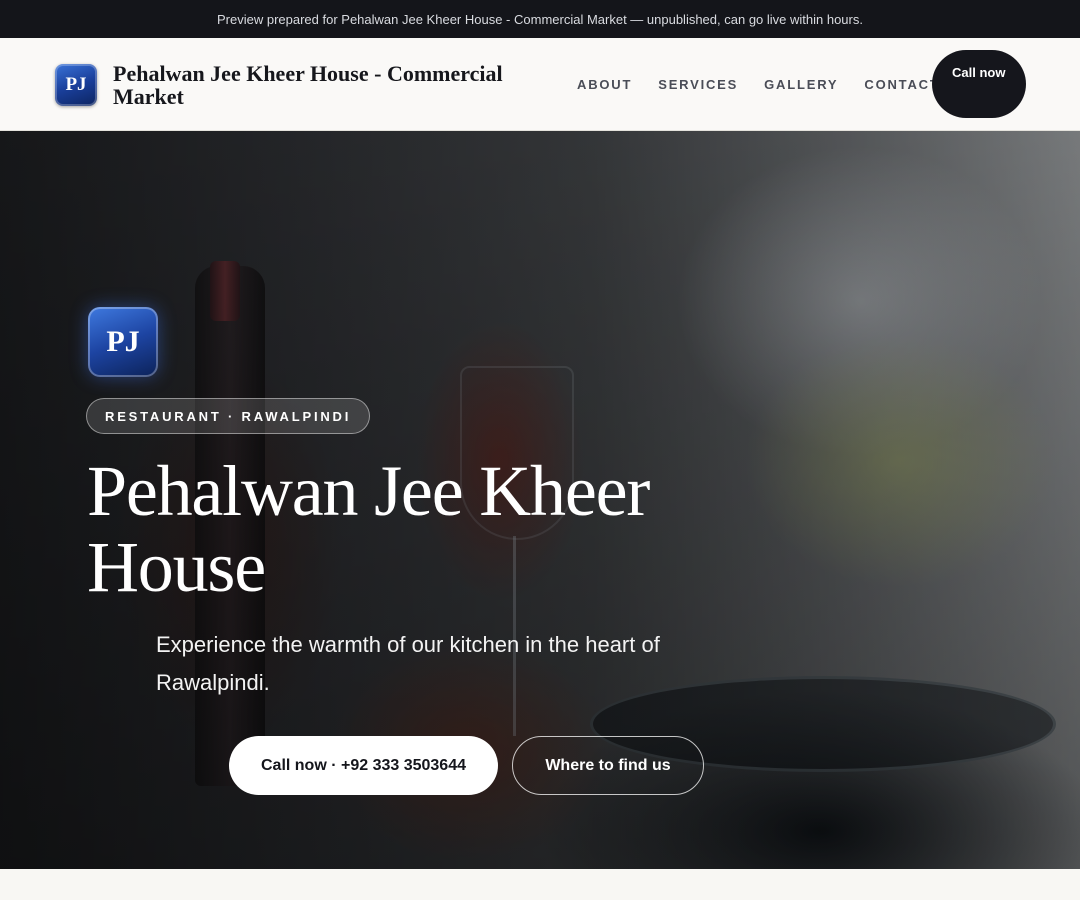 The height and width of the screenshot is (900, 1080). I want to click on nav-link-contact: CONTACT, so click(901, 84).